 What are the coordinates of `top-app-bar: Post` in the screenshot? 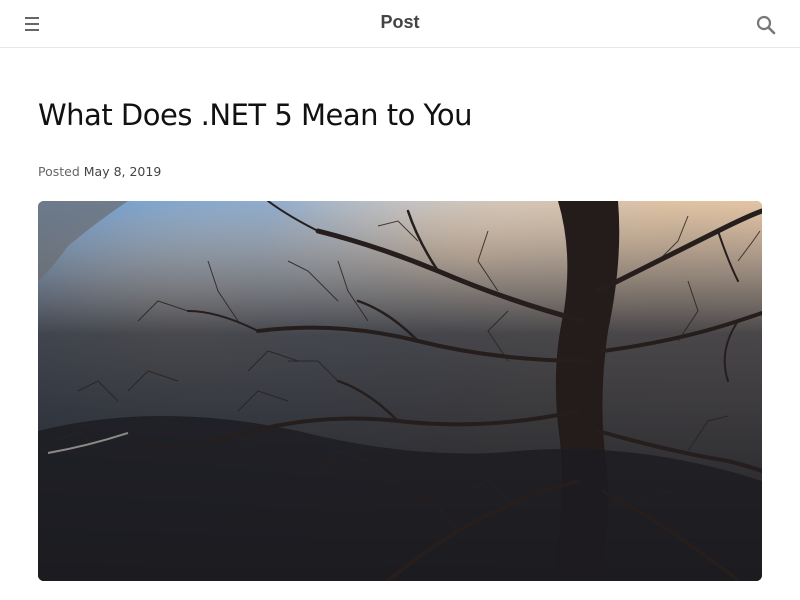 It's located at (400, 24).